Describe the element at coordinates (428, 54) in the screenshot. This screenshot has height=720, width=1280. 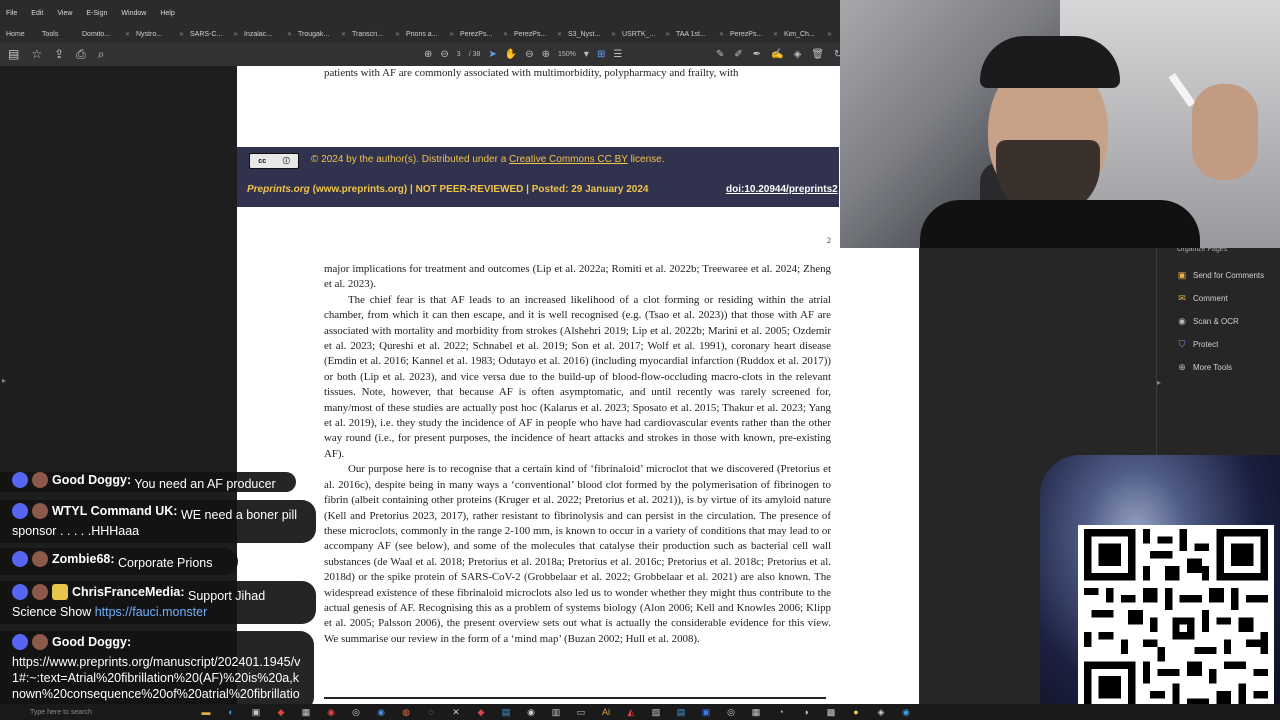
I see `page-up-icon: ⊕` at that location.